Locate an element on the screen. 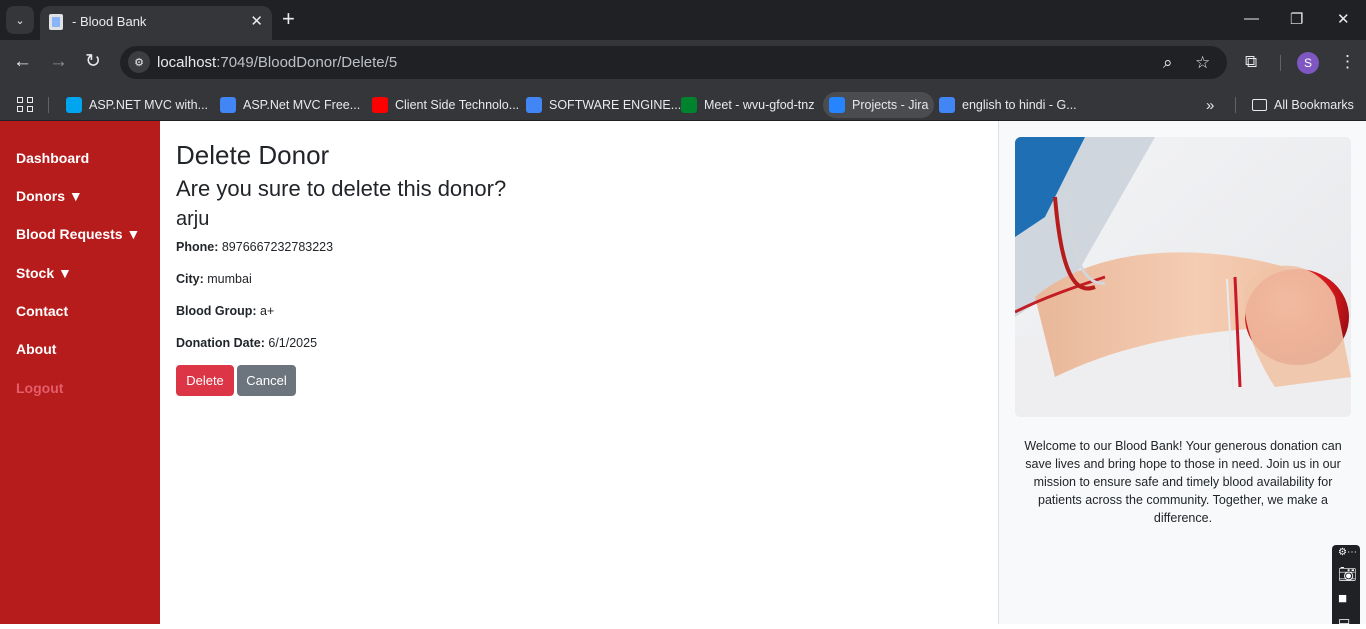 The height and width of the screenshot is (629, 1366). donation-date-label: Donation Date: is located at coordinates (220, 343).